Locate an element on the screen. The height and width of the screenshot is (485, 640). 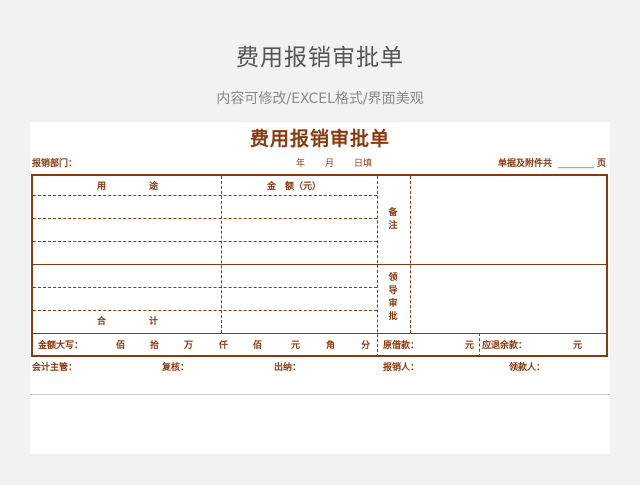
refund-label: 应退余款： is located at coordinates (505, 346).